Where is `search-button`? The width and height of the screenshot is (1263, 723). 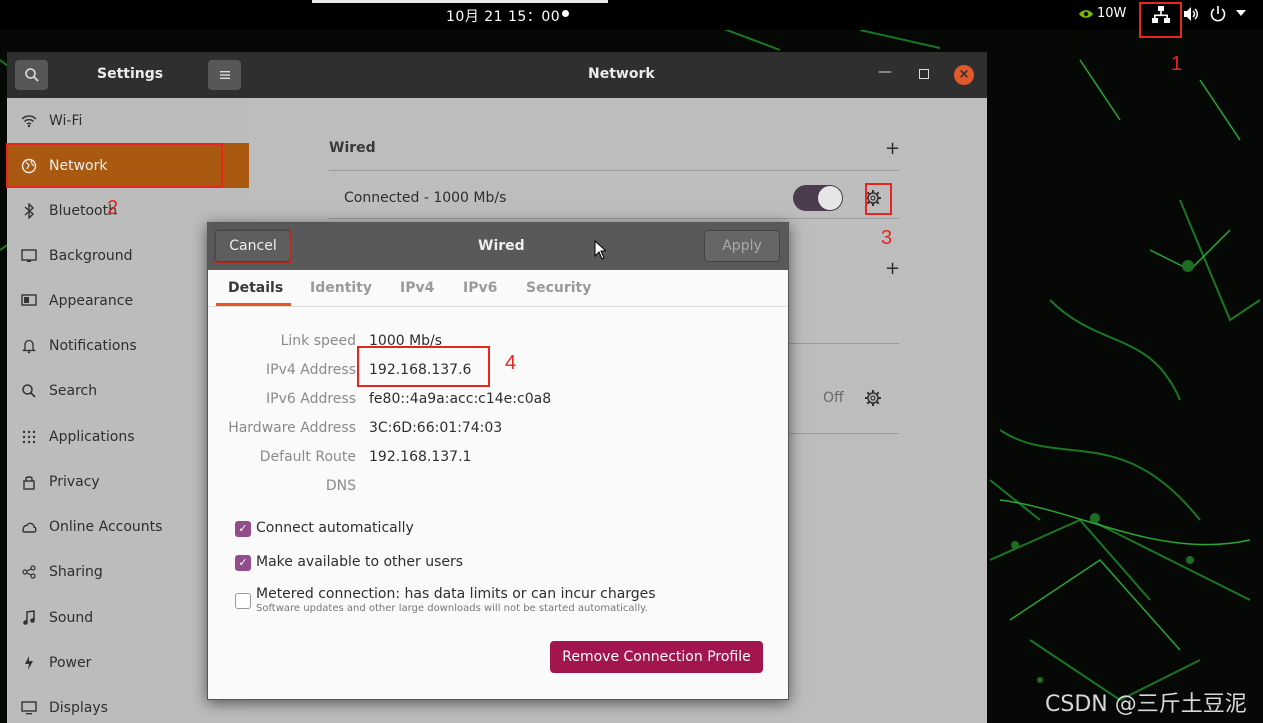 search-button is located at coordinates (31, 75).